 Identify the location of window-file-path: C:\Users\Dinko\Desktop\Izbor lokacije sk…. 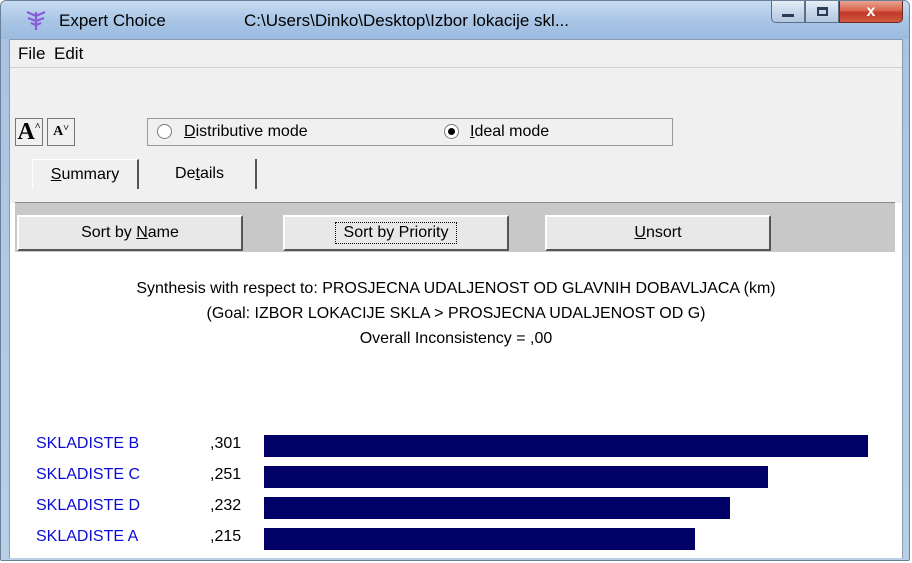
(406, 20).